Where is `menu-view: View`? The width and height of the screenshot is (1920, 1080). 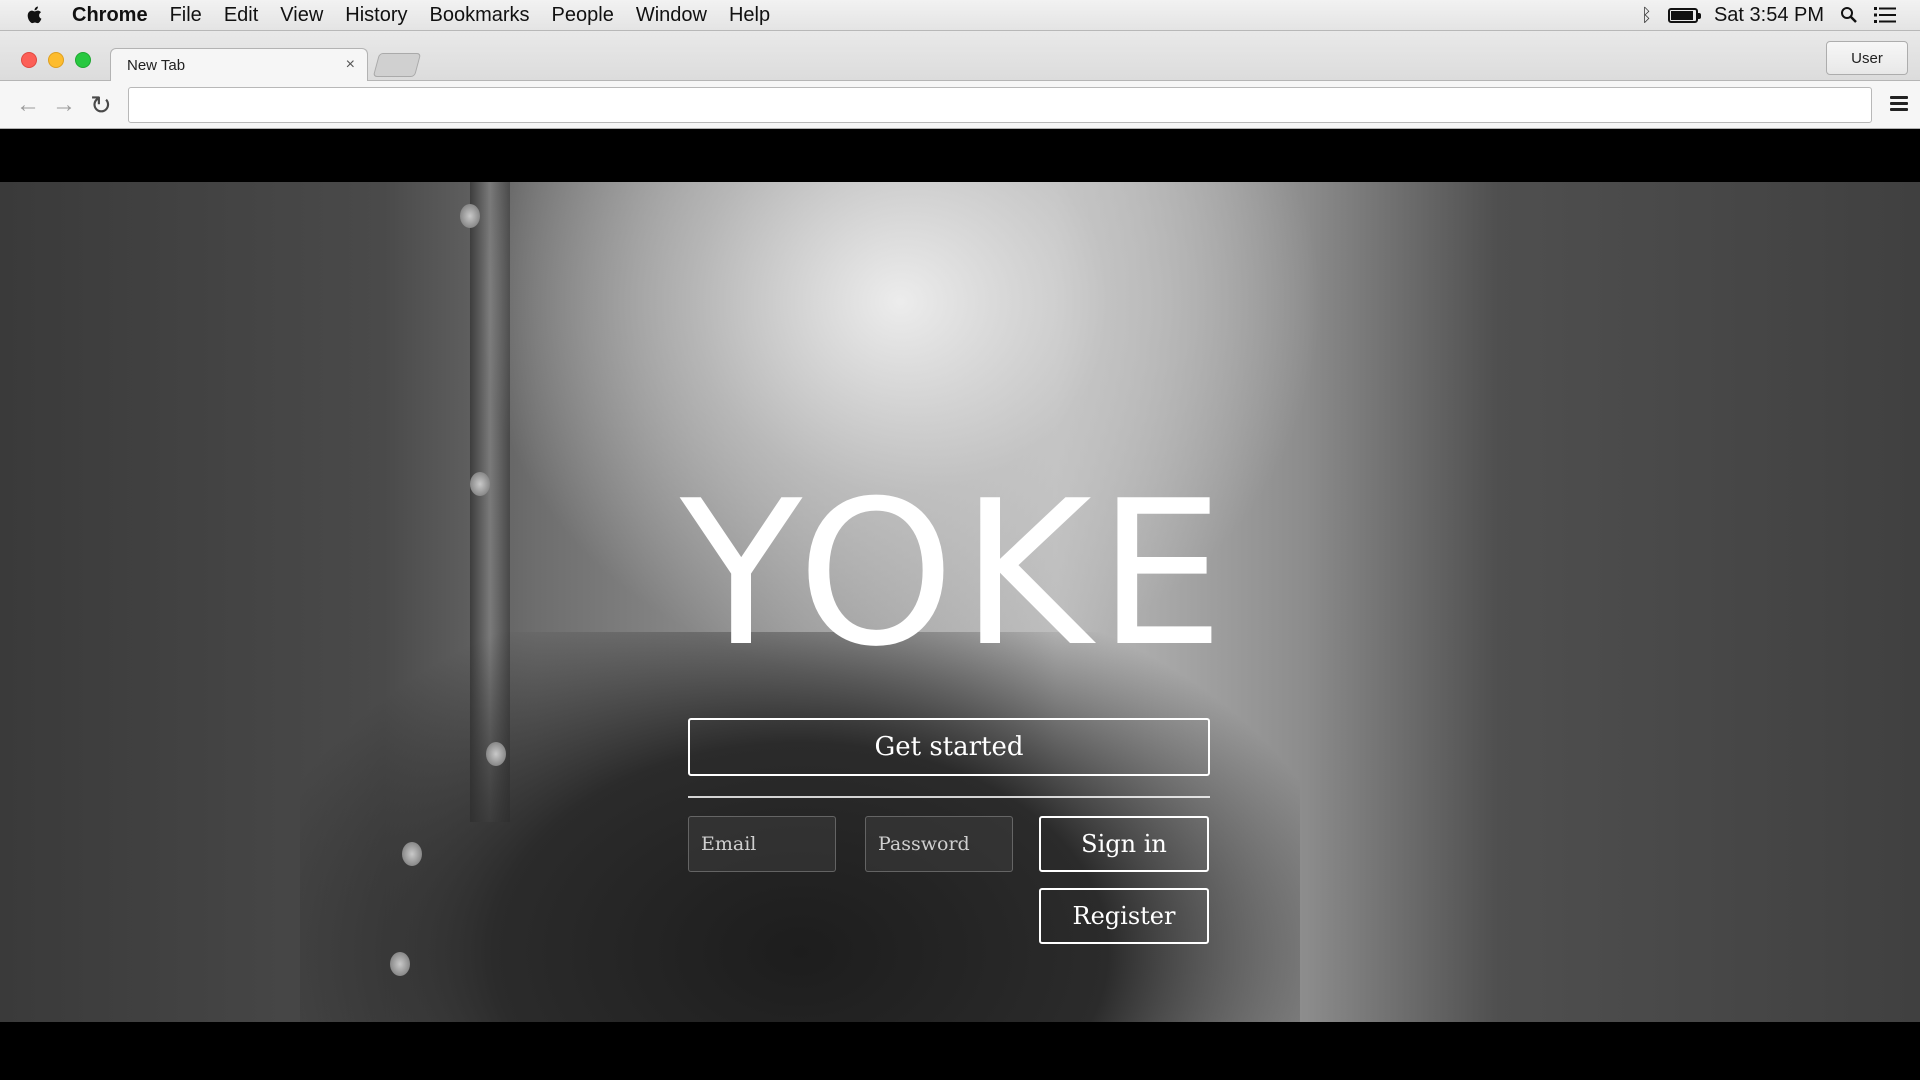
menu-view: View is located at coordinates (301, 15).